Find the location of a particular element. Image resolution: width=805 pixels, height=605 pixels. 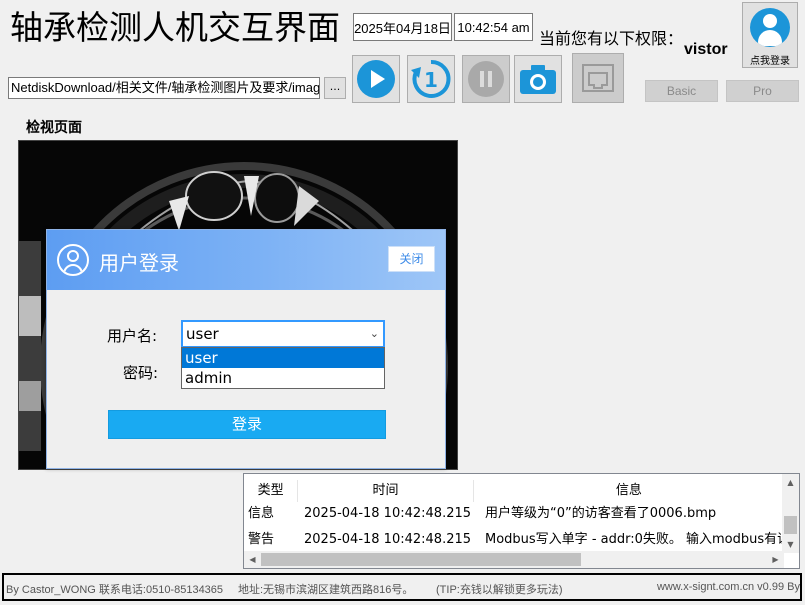

app-title: 轴承检测人机交互界面 is located at coordinates (175, 27).